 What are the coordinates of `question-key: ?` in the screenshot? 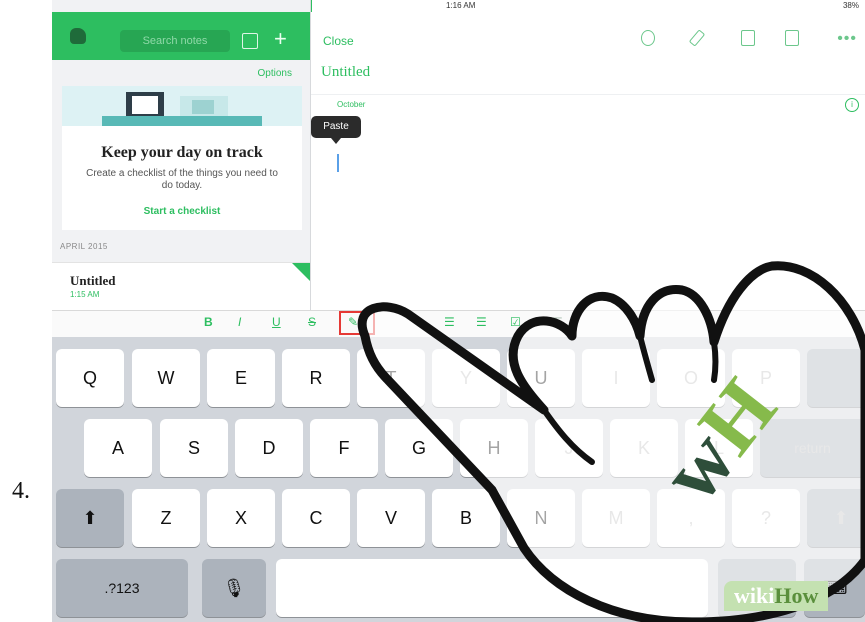 It's located at (766, 518).